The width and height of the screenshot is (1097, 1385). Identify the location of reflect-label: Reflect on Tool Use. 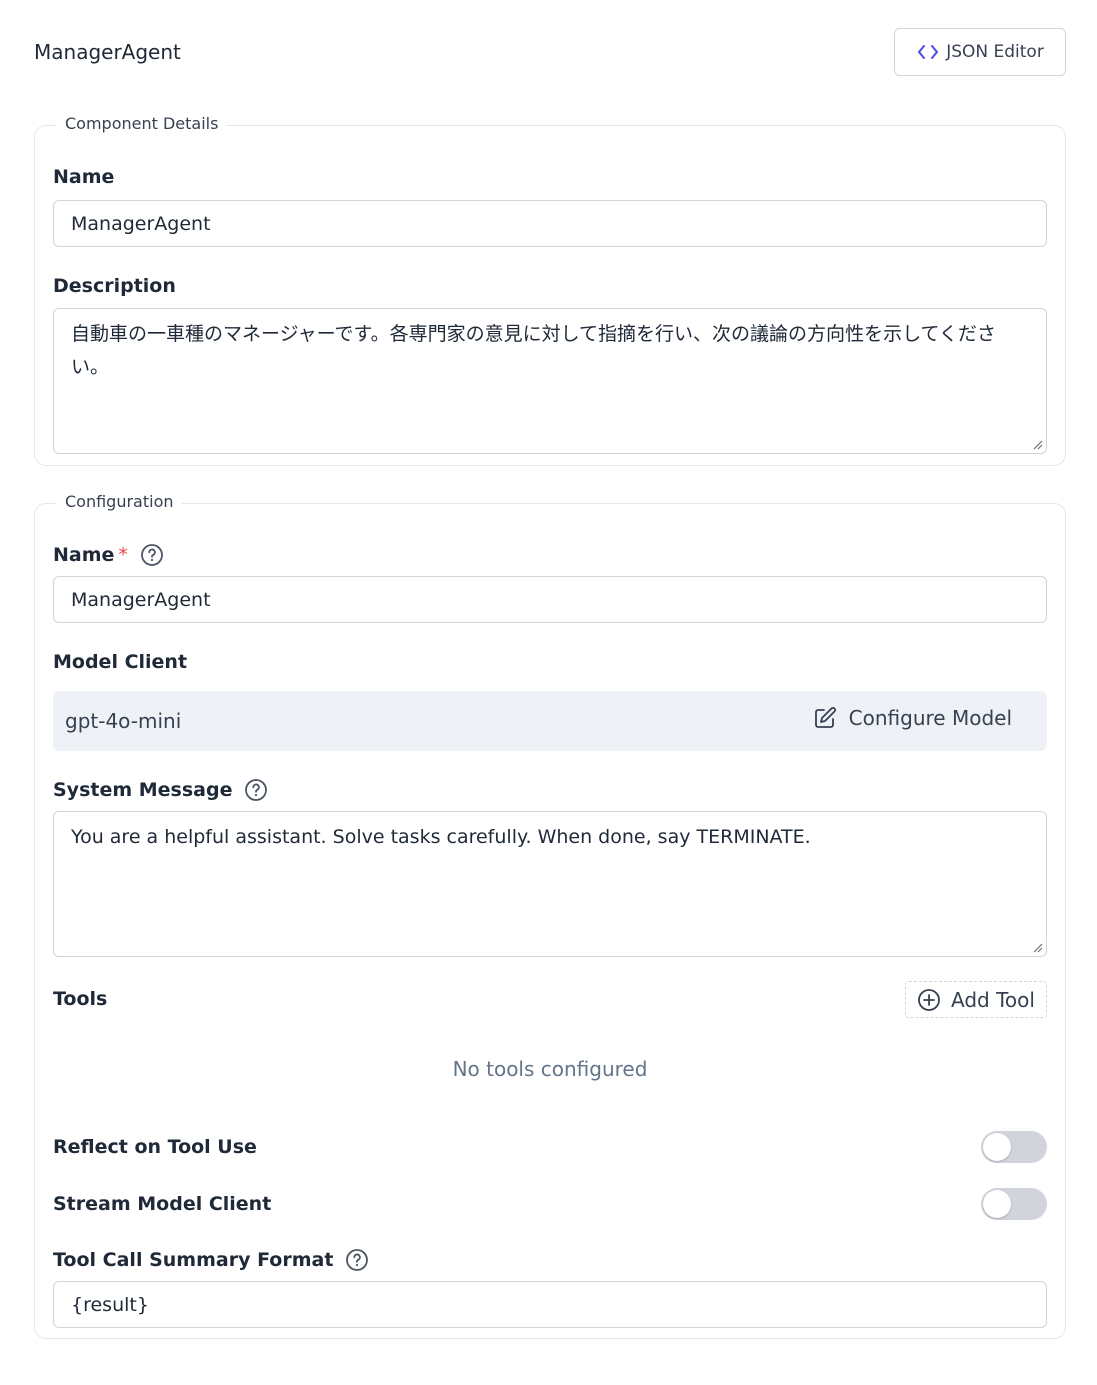
(155, 1147).